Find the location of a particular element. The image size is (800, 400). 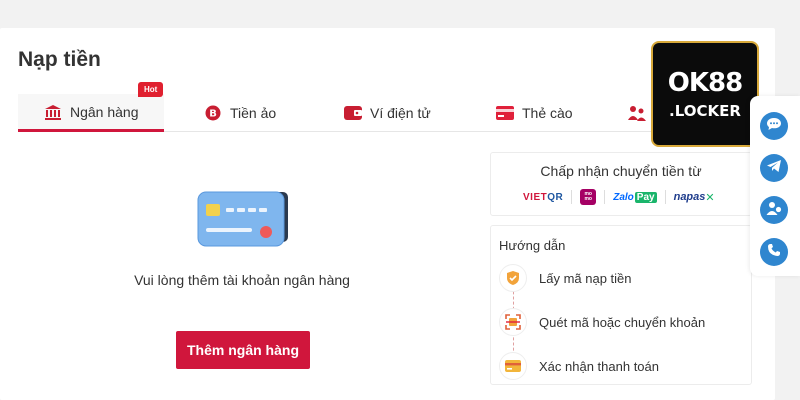

guide-step-label: Quét mã hoặc chuyển khoản is located at coordinates (622, 322).